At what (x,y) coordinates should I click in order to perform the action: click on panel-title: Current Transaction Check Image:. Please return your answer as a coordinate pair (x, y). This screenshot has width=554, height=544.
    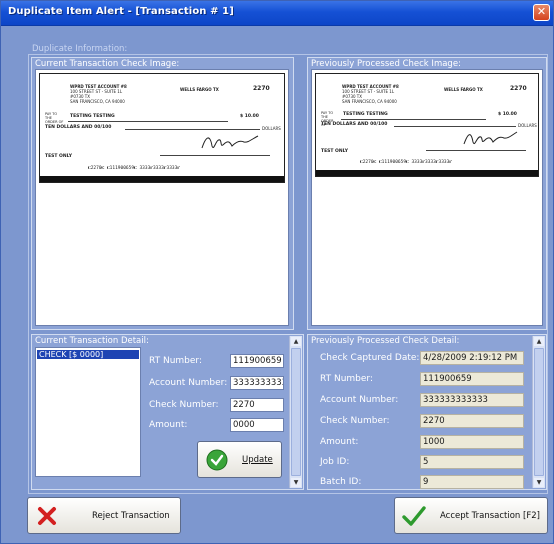
    Looking at the image, I should click on (107, 64).